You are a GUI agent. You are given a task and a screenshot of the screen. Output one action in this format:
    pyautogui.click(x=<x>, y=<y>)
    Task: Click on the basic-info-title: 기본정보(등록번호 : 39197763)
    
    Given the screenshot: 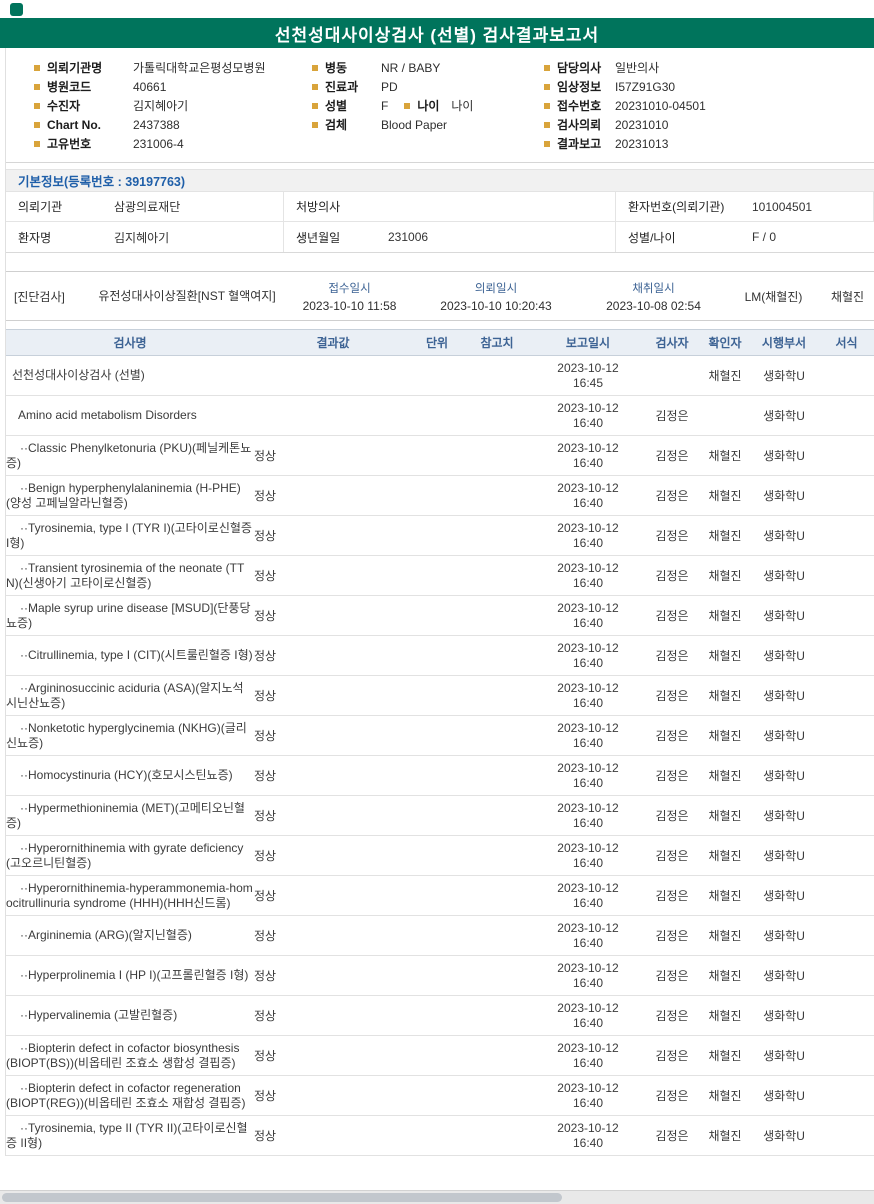 What is the action you would take?
    pyautogui.click(x=102, y=182)
    